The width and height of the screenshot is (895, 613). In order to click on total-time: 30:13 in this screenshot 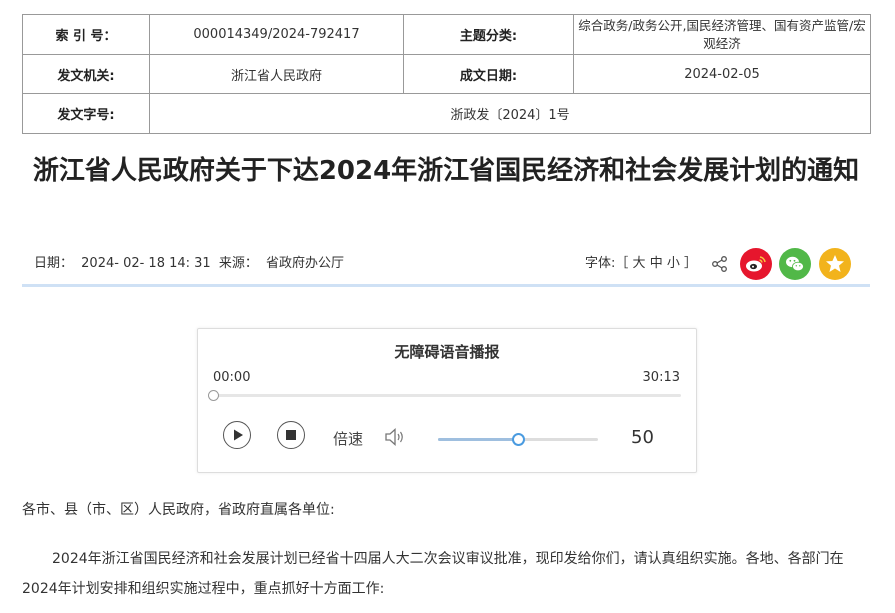, I will do `click(661, 377)`.